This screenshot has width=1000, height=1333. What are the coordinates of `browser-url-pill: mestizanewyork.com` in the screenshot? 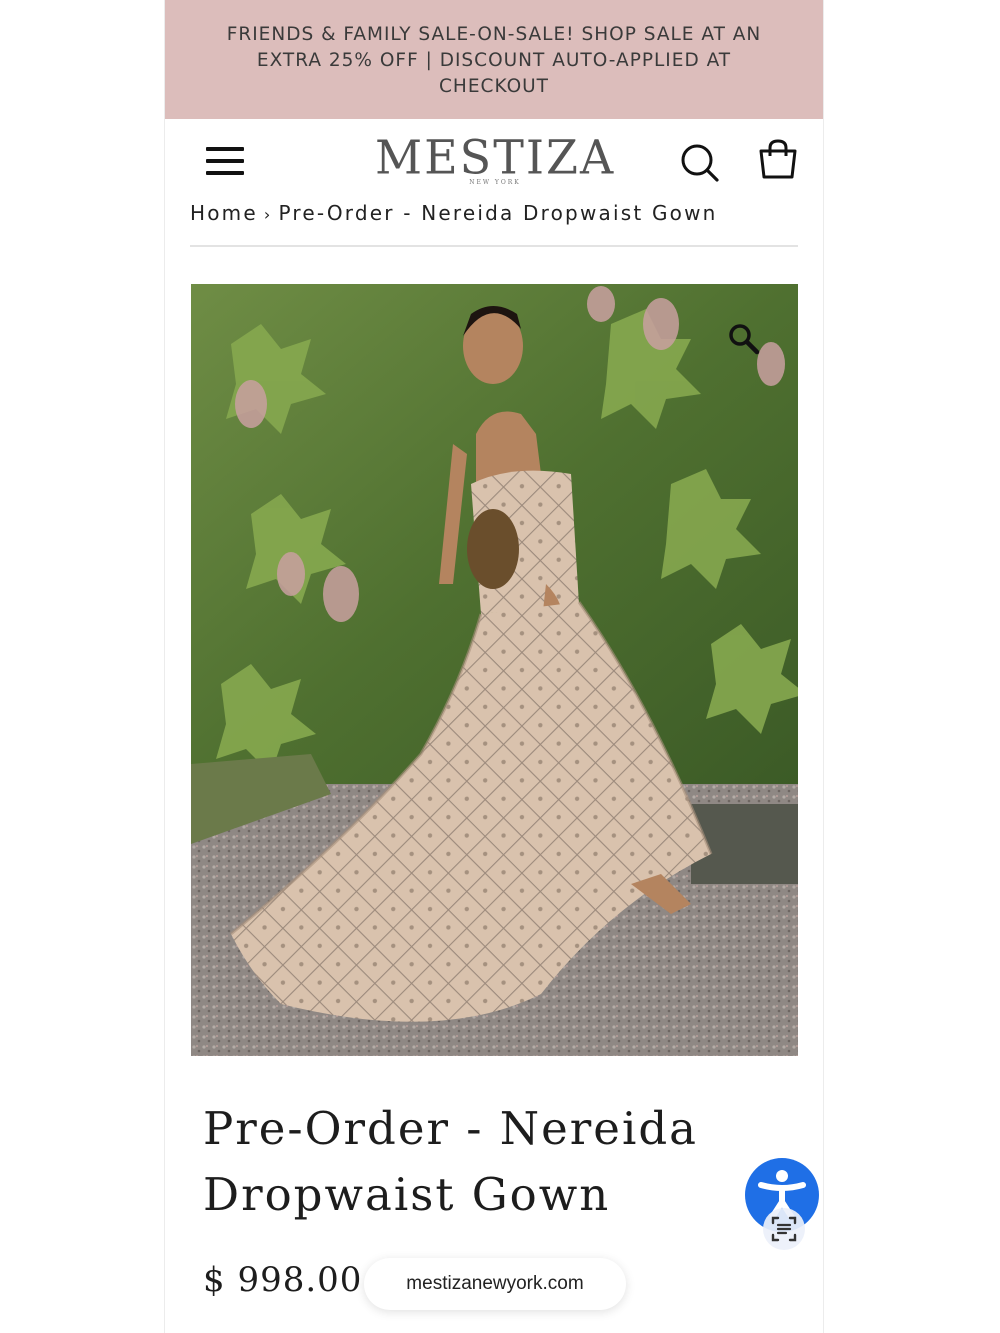 It's located at (495, 1284).